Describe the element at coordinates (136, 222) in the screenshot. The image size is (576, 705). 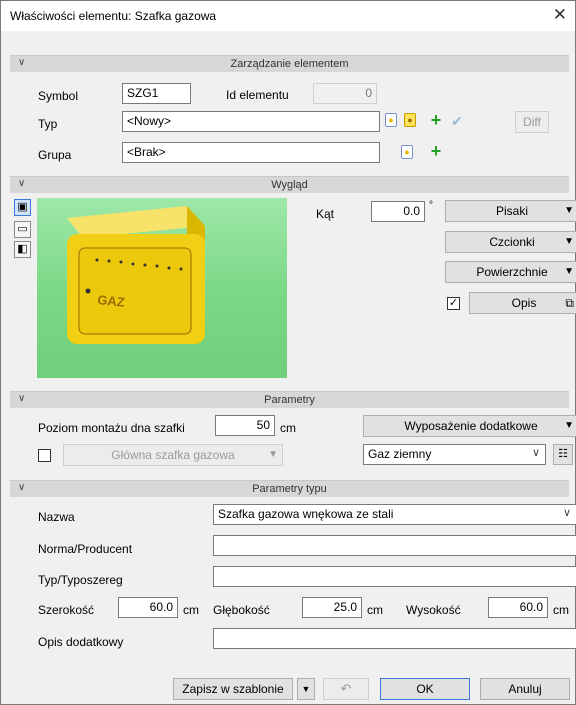
I see `cabinet-top` at that location.